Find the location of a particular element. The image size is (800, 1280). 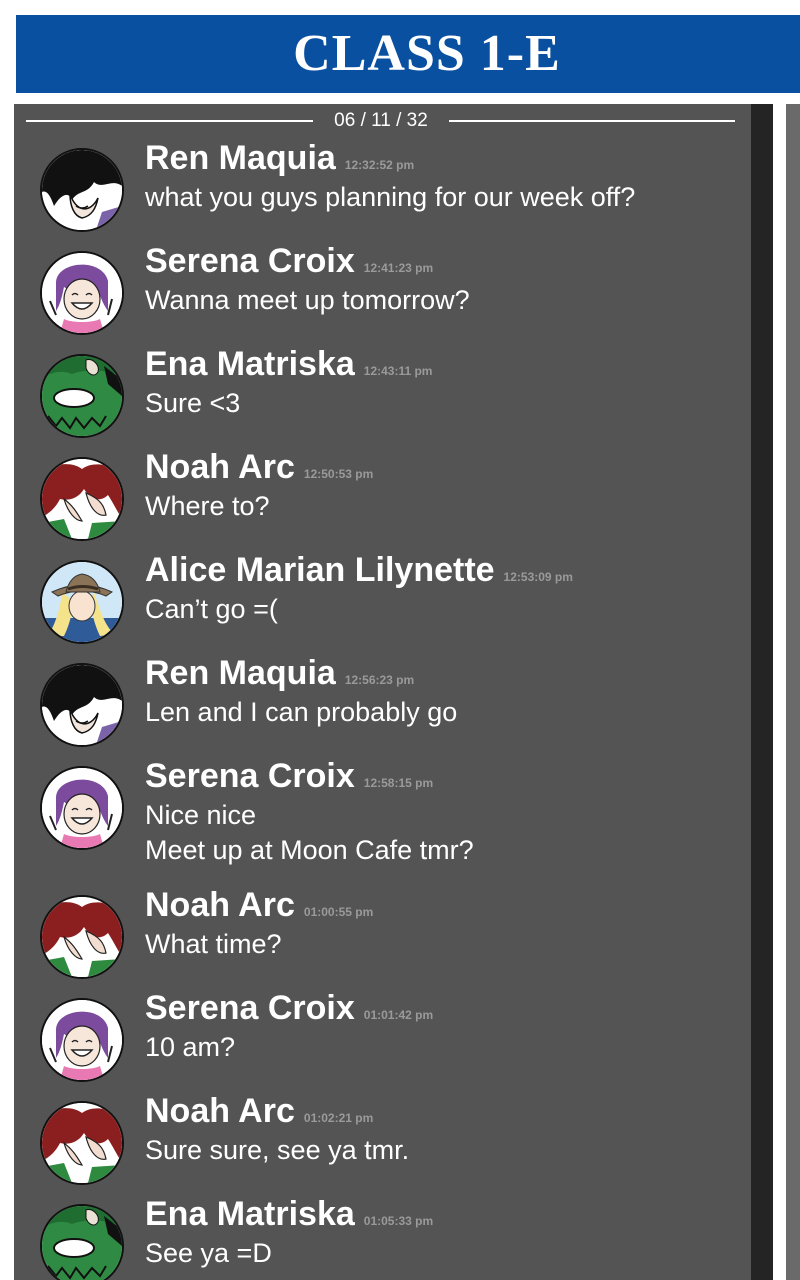

message-header: Ena Matriska 01:05:33 pm is located at coordinates (289, 1217).